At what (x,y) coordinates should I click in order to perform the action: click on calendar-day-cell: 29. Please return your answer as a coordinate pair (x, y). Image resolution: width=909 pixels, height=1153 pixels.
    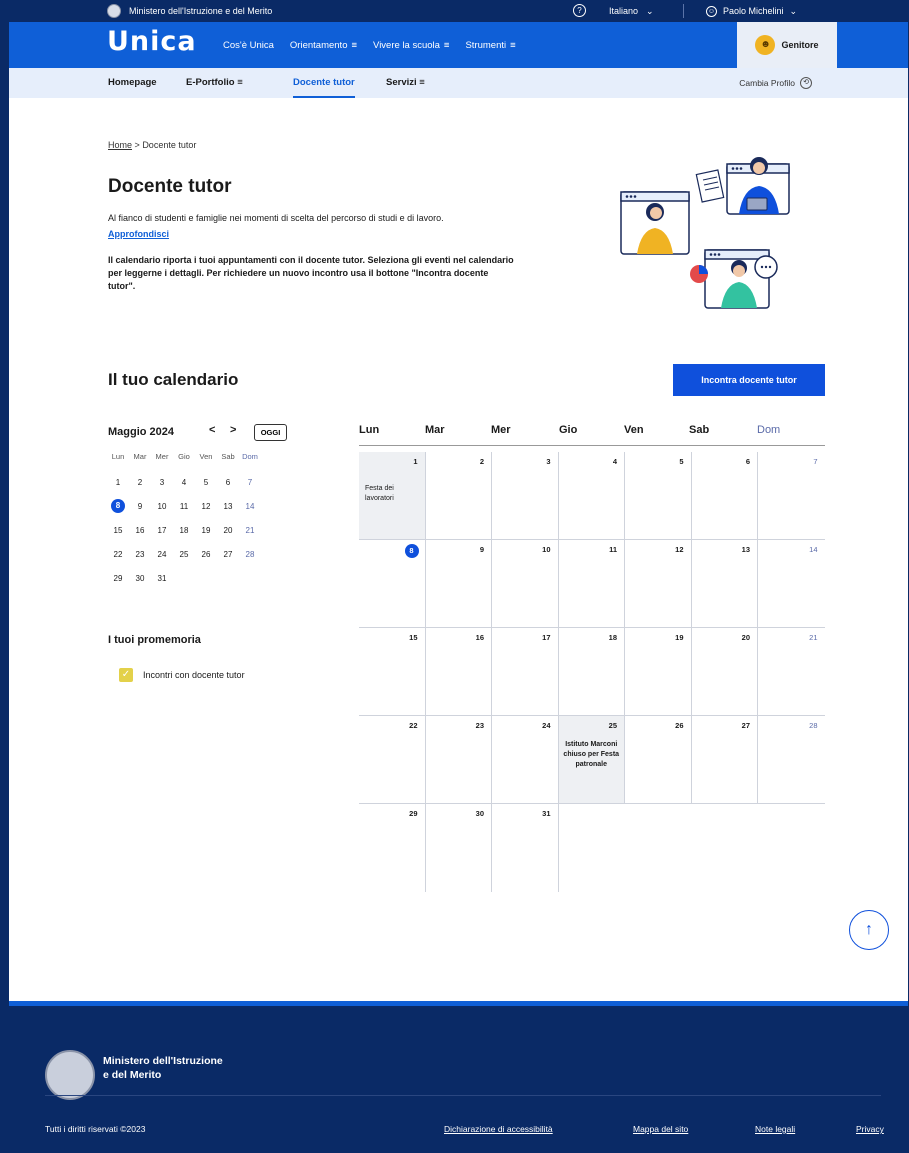
    Looking at the image, I should click on (392, 848).